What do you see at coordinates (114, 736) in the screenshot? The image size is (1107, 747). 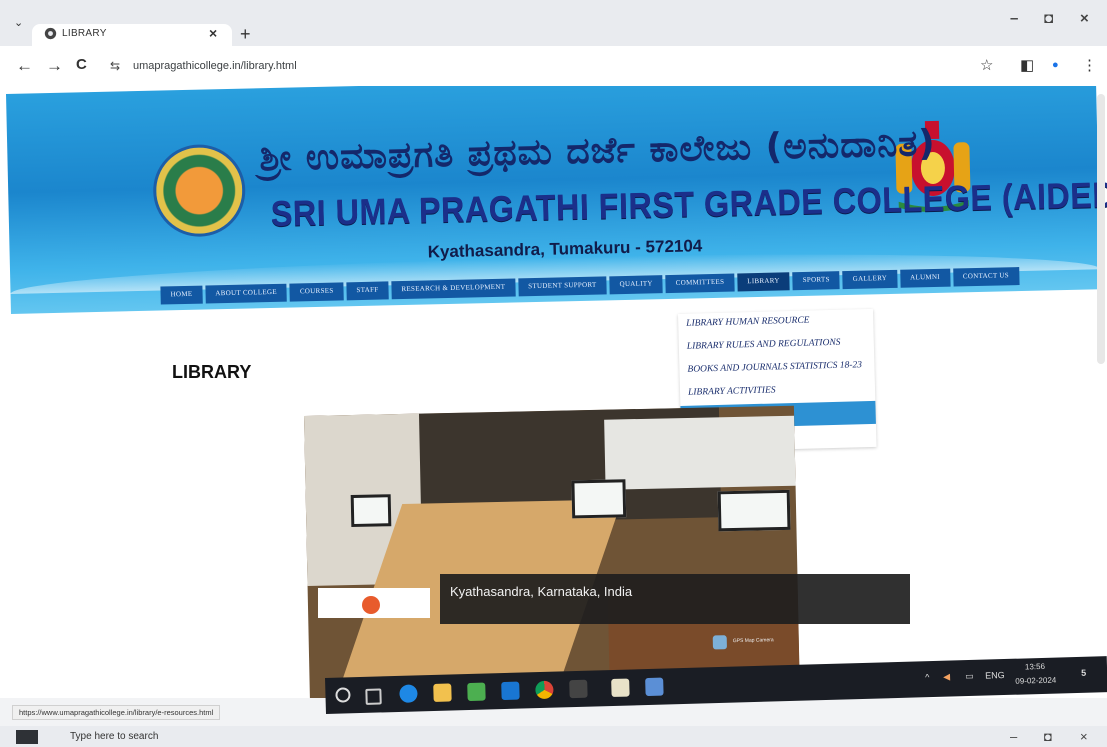 I see `taskbar-search-box: Type here to search` at bounding box center [114, 736].